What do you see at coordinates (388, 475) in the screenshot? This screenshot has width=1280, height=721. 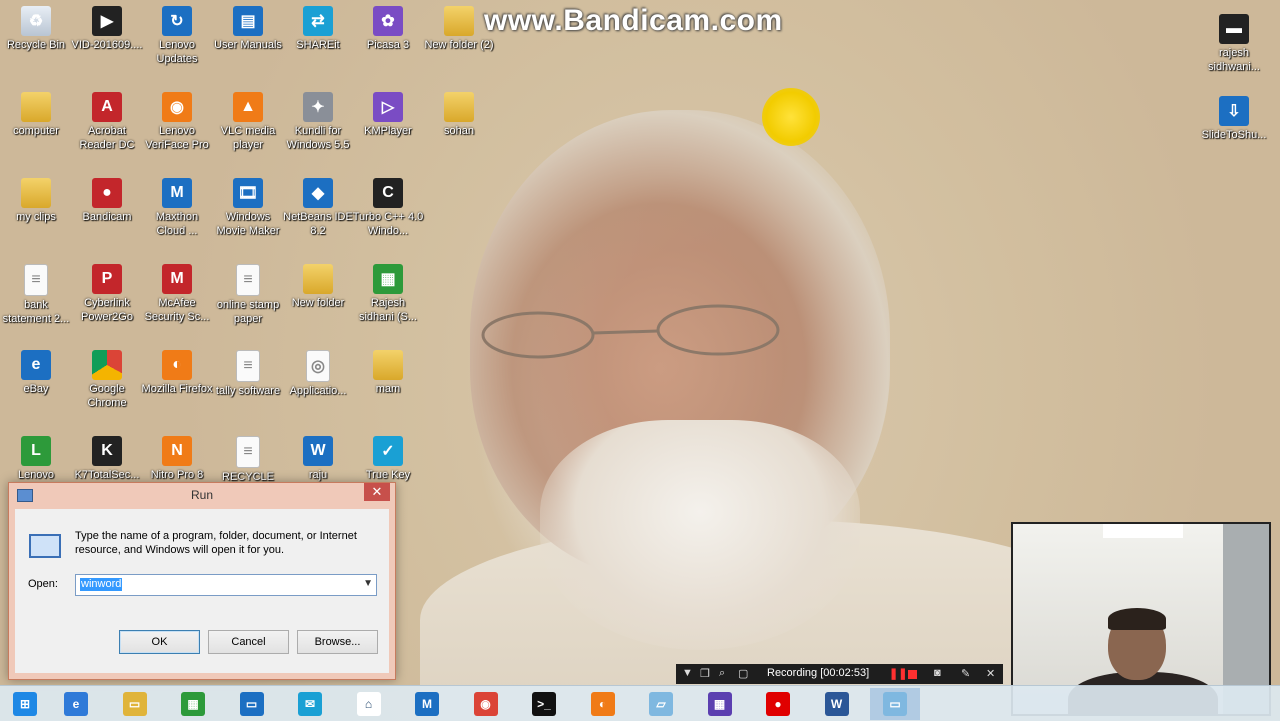 I see `desktop-icon-label: True Key` at bounding box center [388, 475].